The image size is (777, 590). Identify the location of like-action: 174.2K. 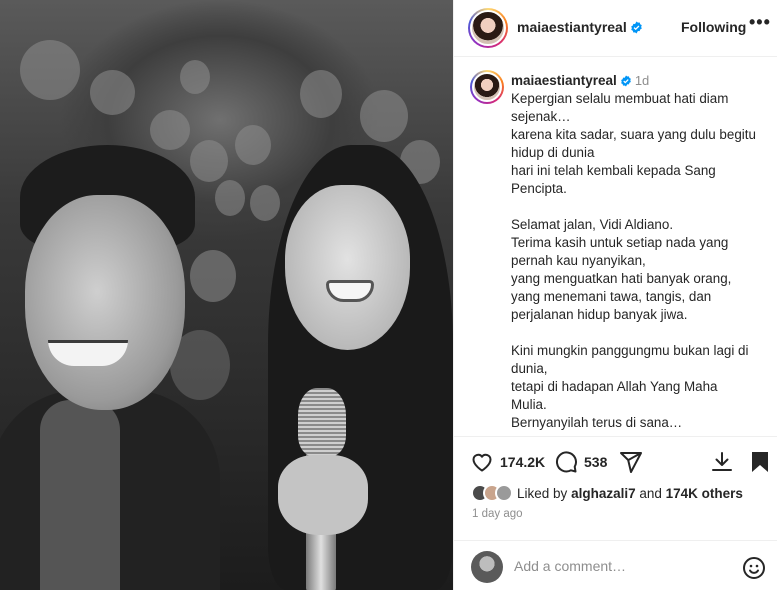
(507, 462).